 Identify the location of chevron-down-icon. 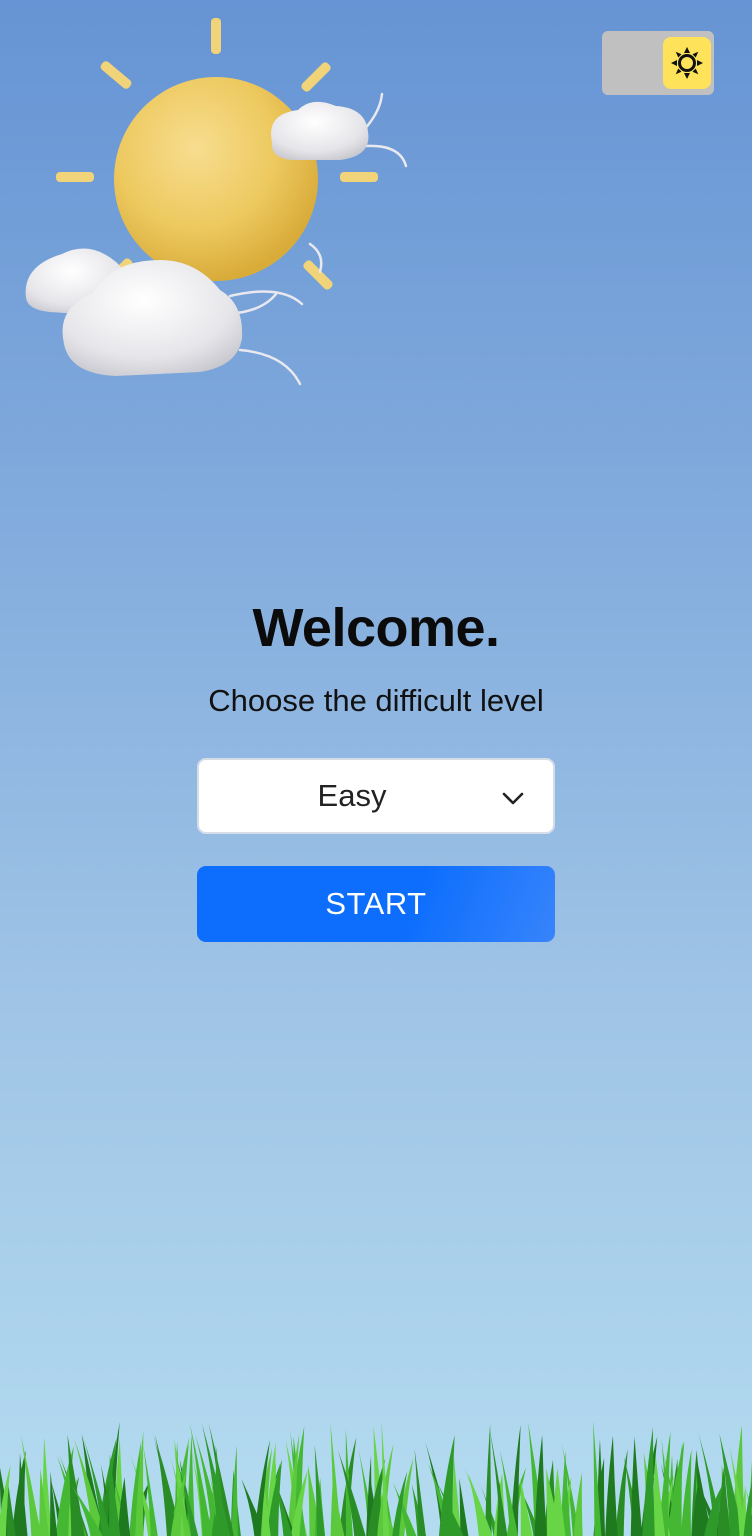
(513, 798).